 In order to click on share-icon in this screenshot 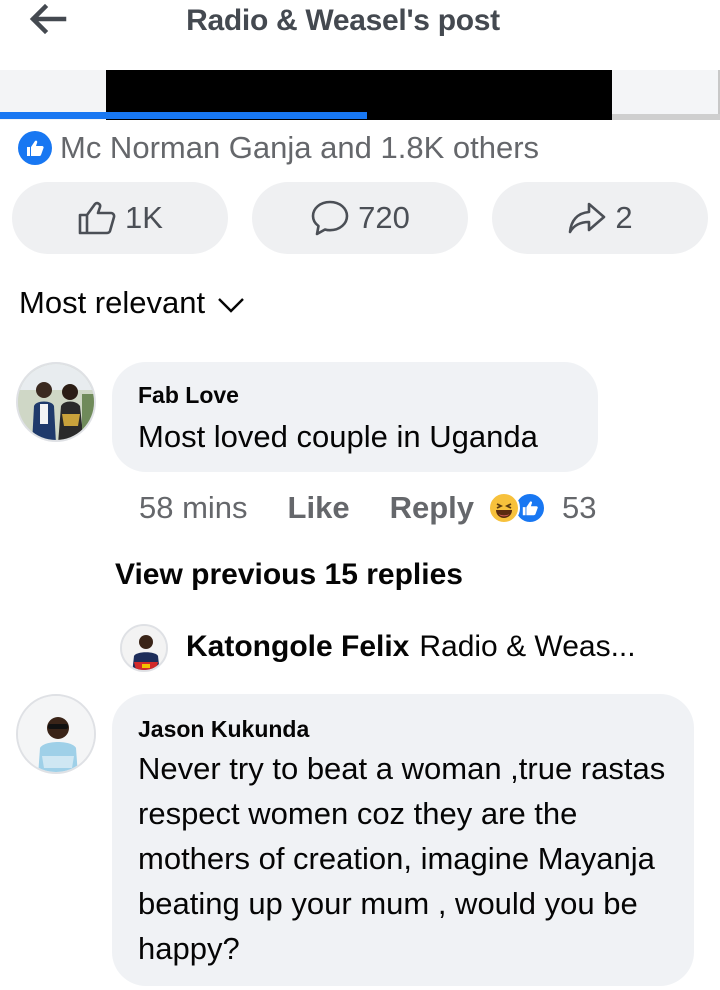, I will do `click(587, 218)`.